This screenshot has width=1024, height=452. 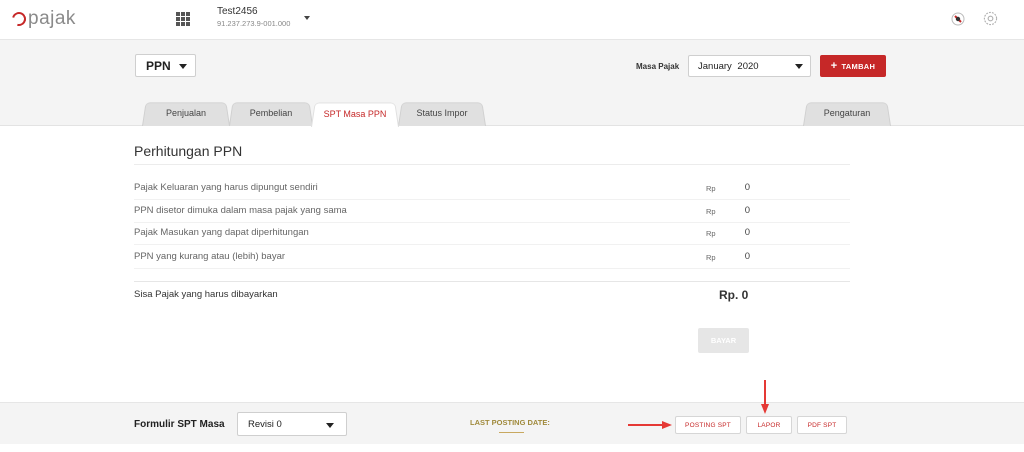 What do you see at coordinates (206, 294) in the screenshot?
I see `sisa-pajak-label: Sisa Pajak yang harus dibayarkan` at bounding box center [206, 294].